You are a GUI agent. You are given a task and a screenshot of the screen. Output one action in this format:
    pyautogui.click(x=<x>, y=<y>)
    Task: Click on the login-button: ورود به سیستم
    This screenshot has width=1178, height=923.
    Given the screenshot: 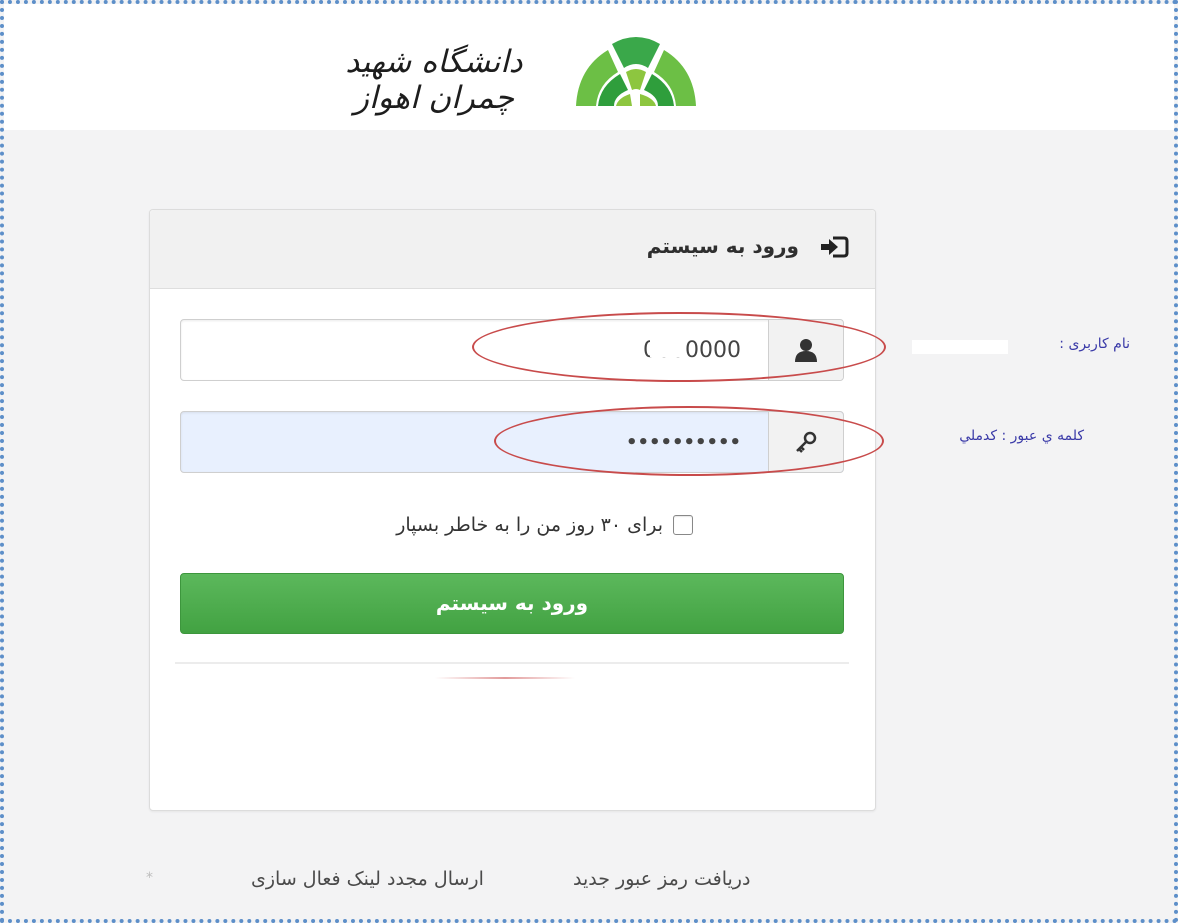 What is the action you would take?
    pyautogui.click(x=512, y=603)
    